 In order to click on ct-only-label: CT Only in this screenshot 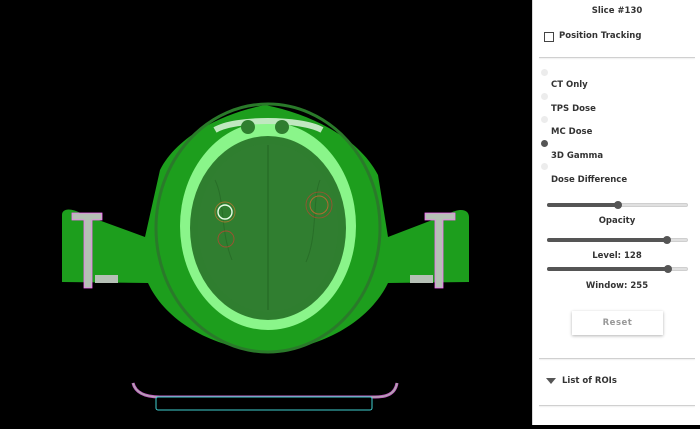, I will do `click(569, 85)`.